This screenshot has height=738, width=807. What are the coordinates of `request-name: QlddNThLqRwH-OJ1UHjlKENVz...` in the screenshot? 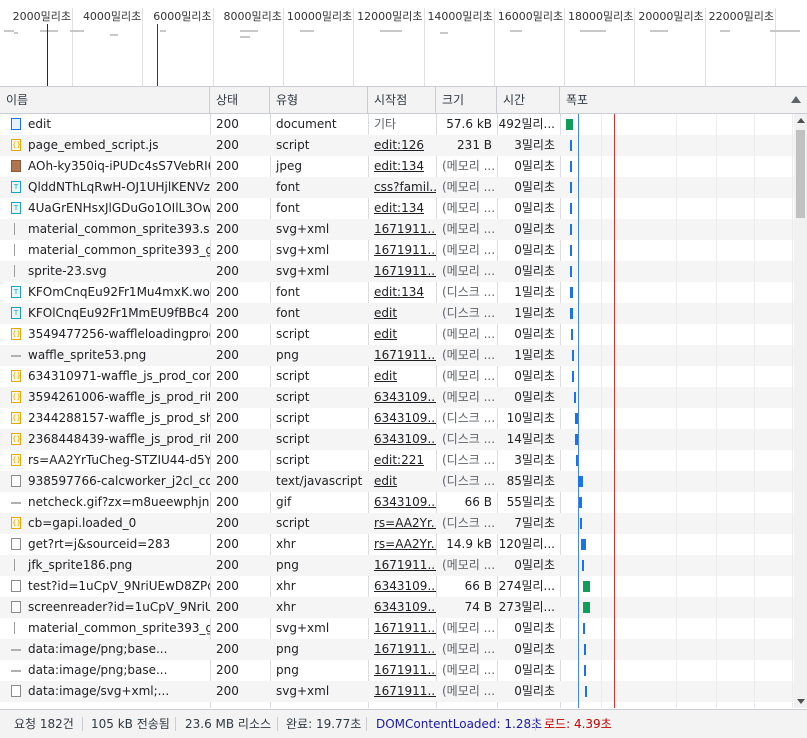 It's located at (105, 187).